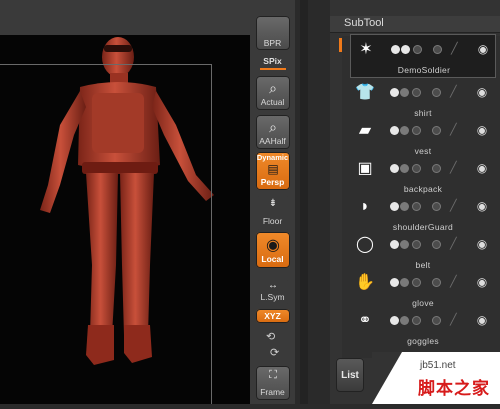 This screenshot has width=500, height=409. Describe the element at coordinates (272, 182) in the screenshot. I see `persp-label: Persp` at that location.